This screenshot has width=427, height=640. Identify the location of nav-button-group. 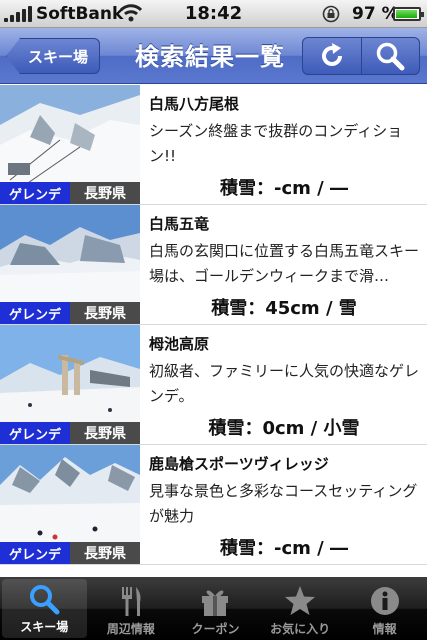
(361, 56).